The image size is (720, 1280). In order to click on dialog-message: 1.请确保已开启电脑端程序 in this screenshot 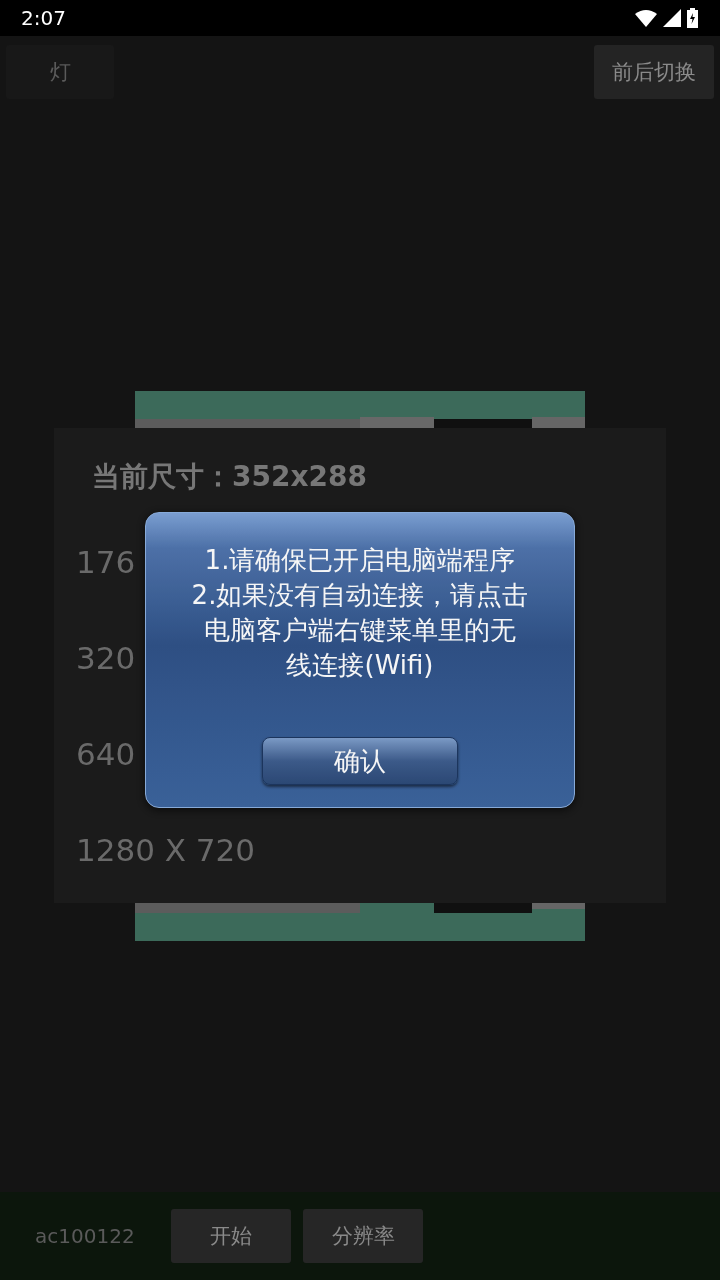, I will do `click(360, 560)`.